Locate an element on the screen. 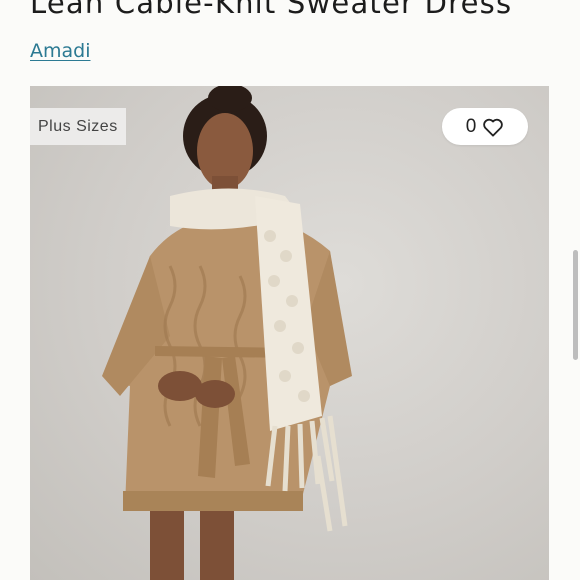  product-title: Leah Cable-Knit Sweater Dress is located at coordinates (271, 10).